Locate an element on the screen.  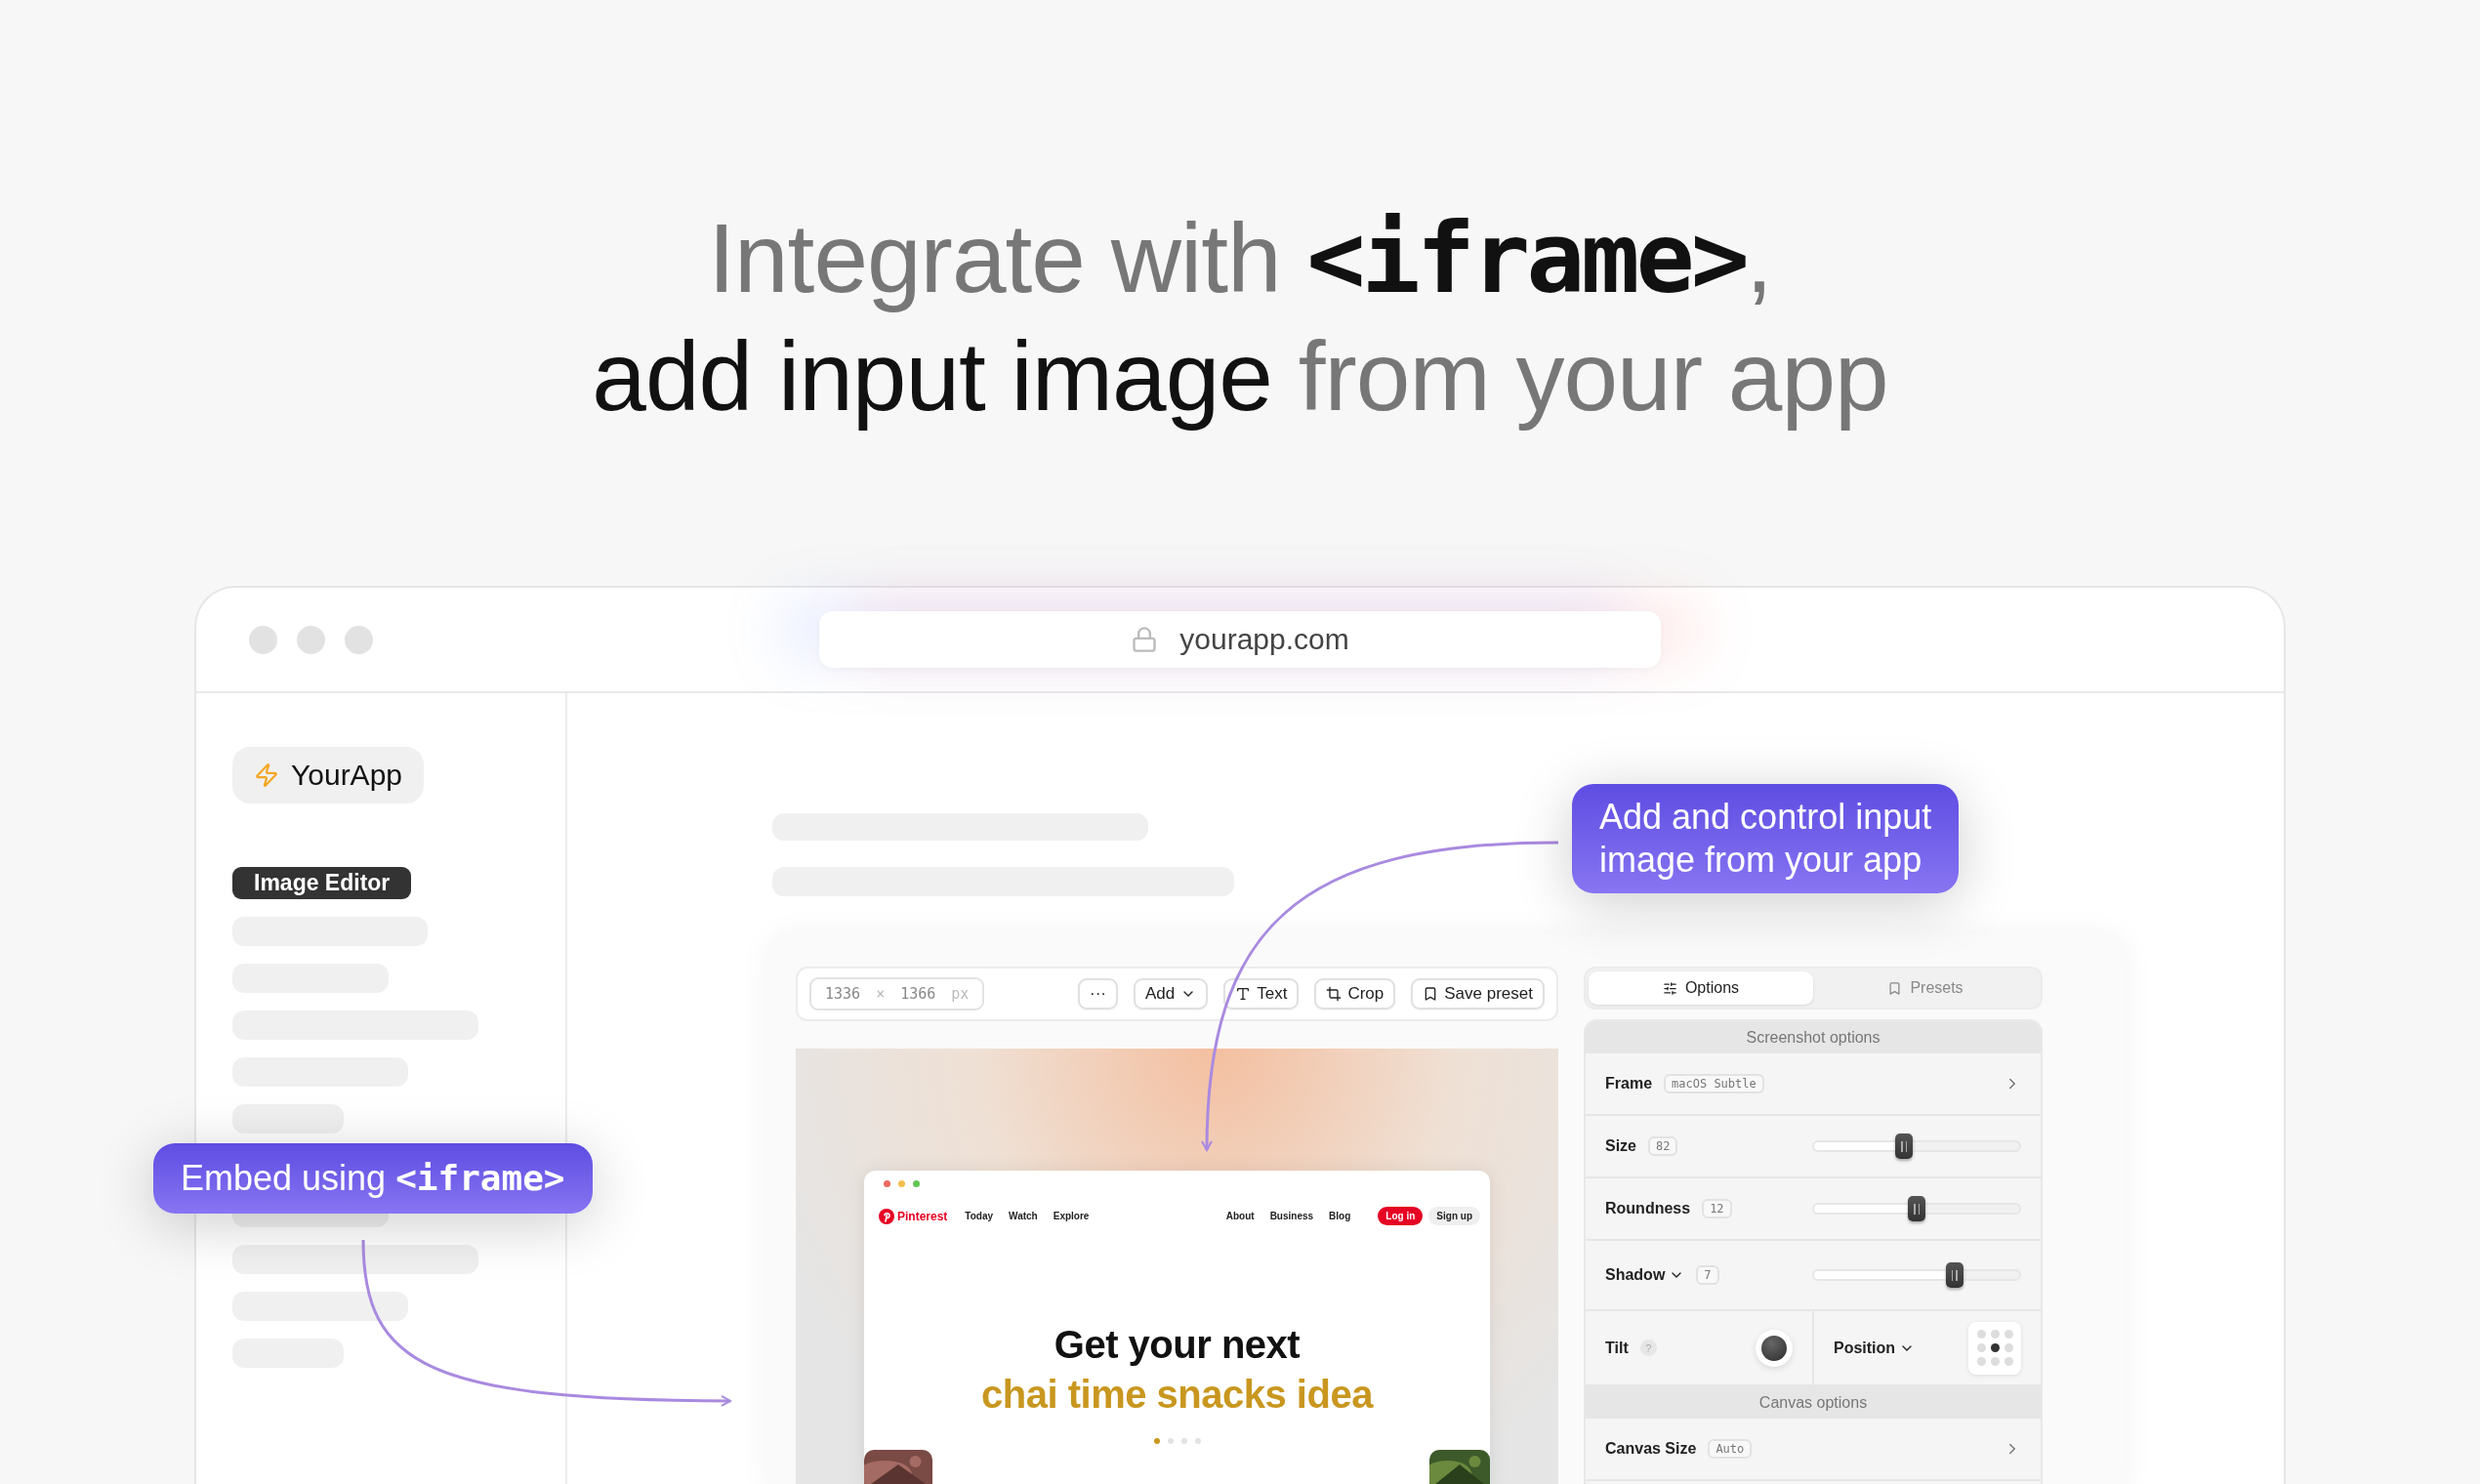
more-button: ··· is located at coordinates (1098, 994).